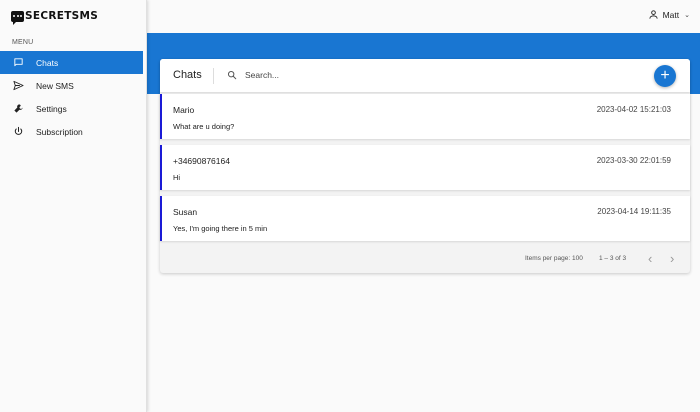 The width and height of the screenshot is (700, 412). Describe the element at coordinates (55, 85) in the screenshot. I see `sidebar-item-label: New SMS` at that location.